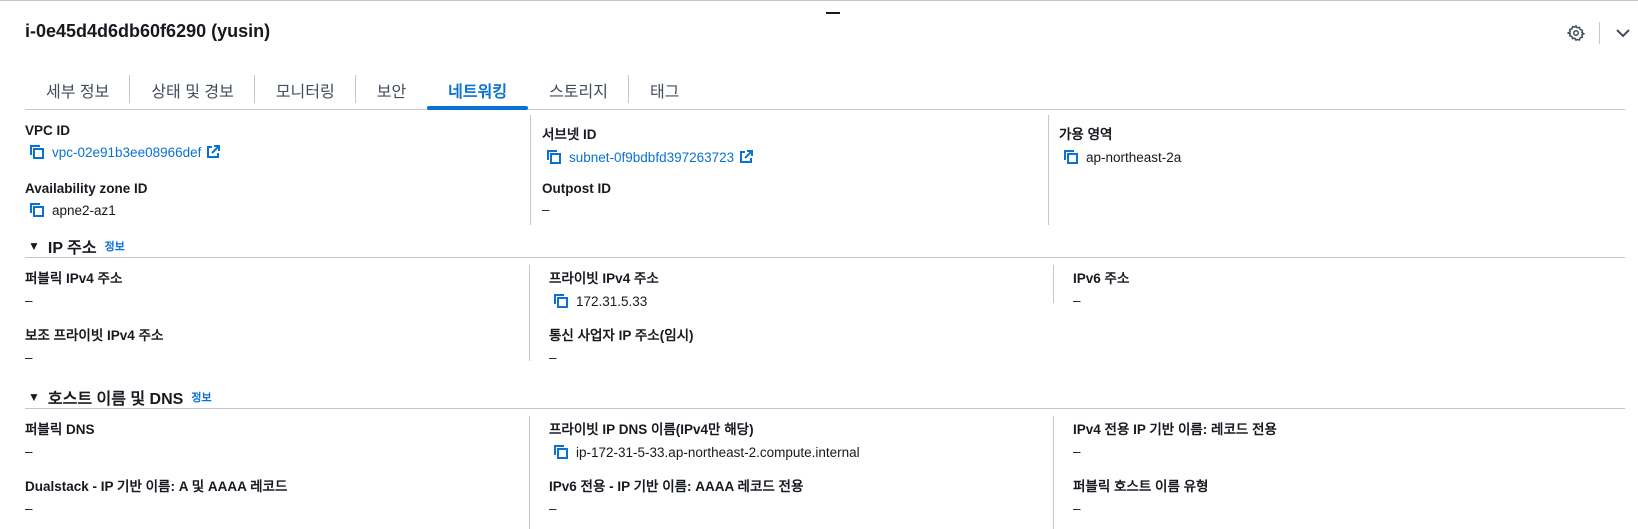 This screenshot has height=529, width=1638. I want to click on public-dns-field: 퍼블릭 DNS –, so click(60, 440).